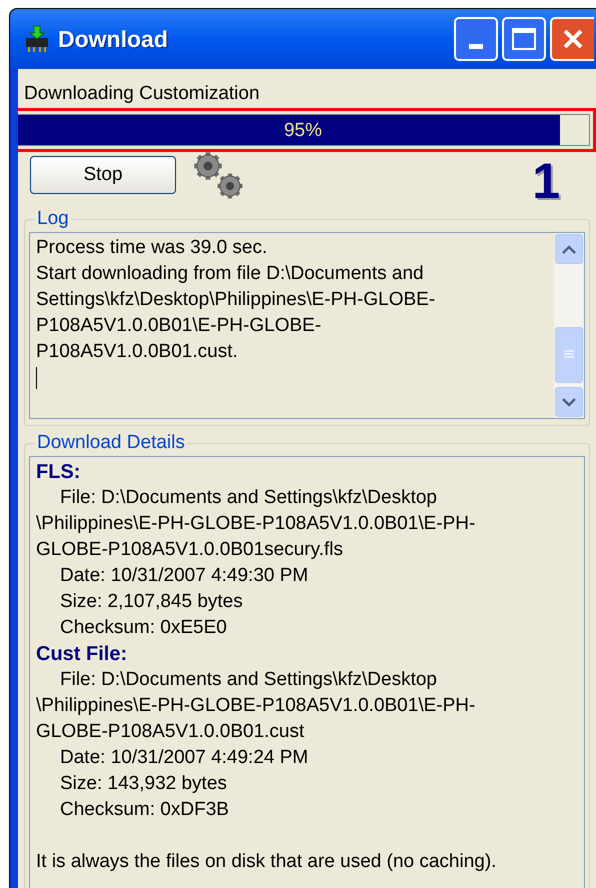 The image size is (596, 888). Describe the element at coordinates (143, 784) in the screenshot. I see `detail-text: Size: 143,932 bytes` at that location.